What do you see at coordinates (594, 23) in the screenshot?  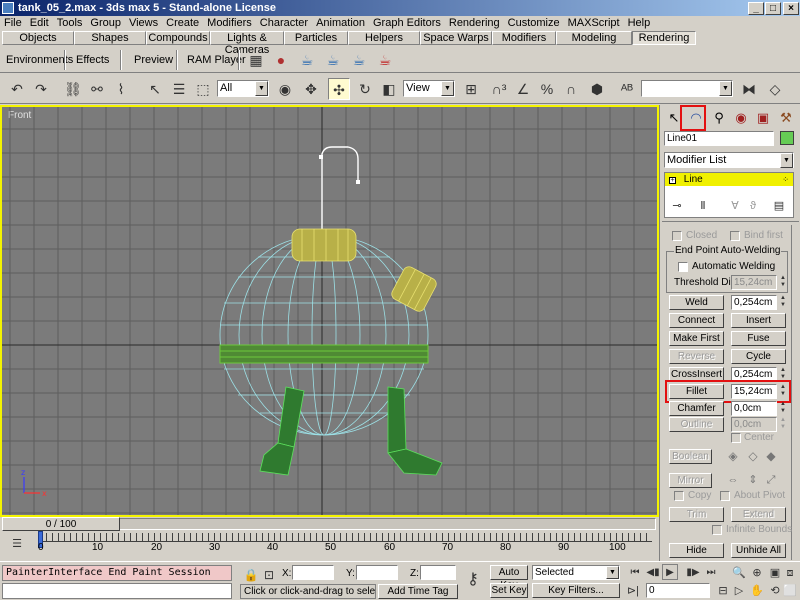 I see `menu-maxscript: MAXScript` at bounding box center [594, 23].